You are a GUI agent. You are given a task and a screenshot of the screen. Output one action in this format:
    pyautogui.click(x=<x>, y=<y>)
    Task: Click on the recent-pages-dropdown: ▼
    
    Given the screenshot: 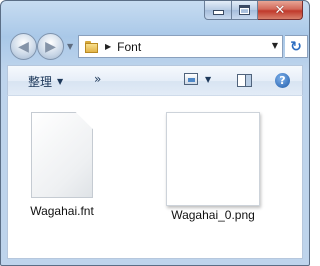 What is the action you would take?
    pyautogui.click(x=70, y=46)
    